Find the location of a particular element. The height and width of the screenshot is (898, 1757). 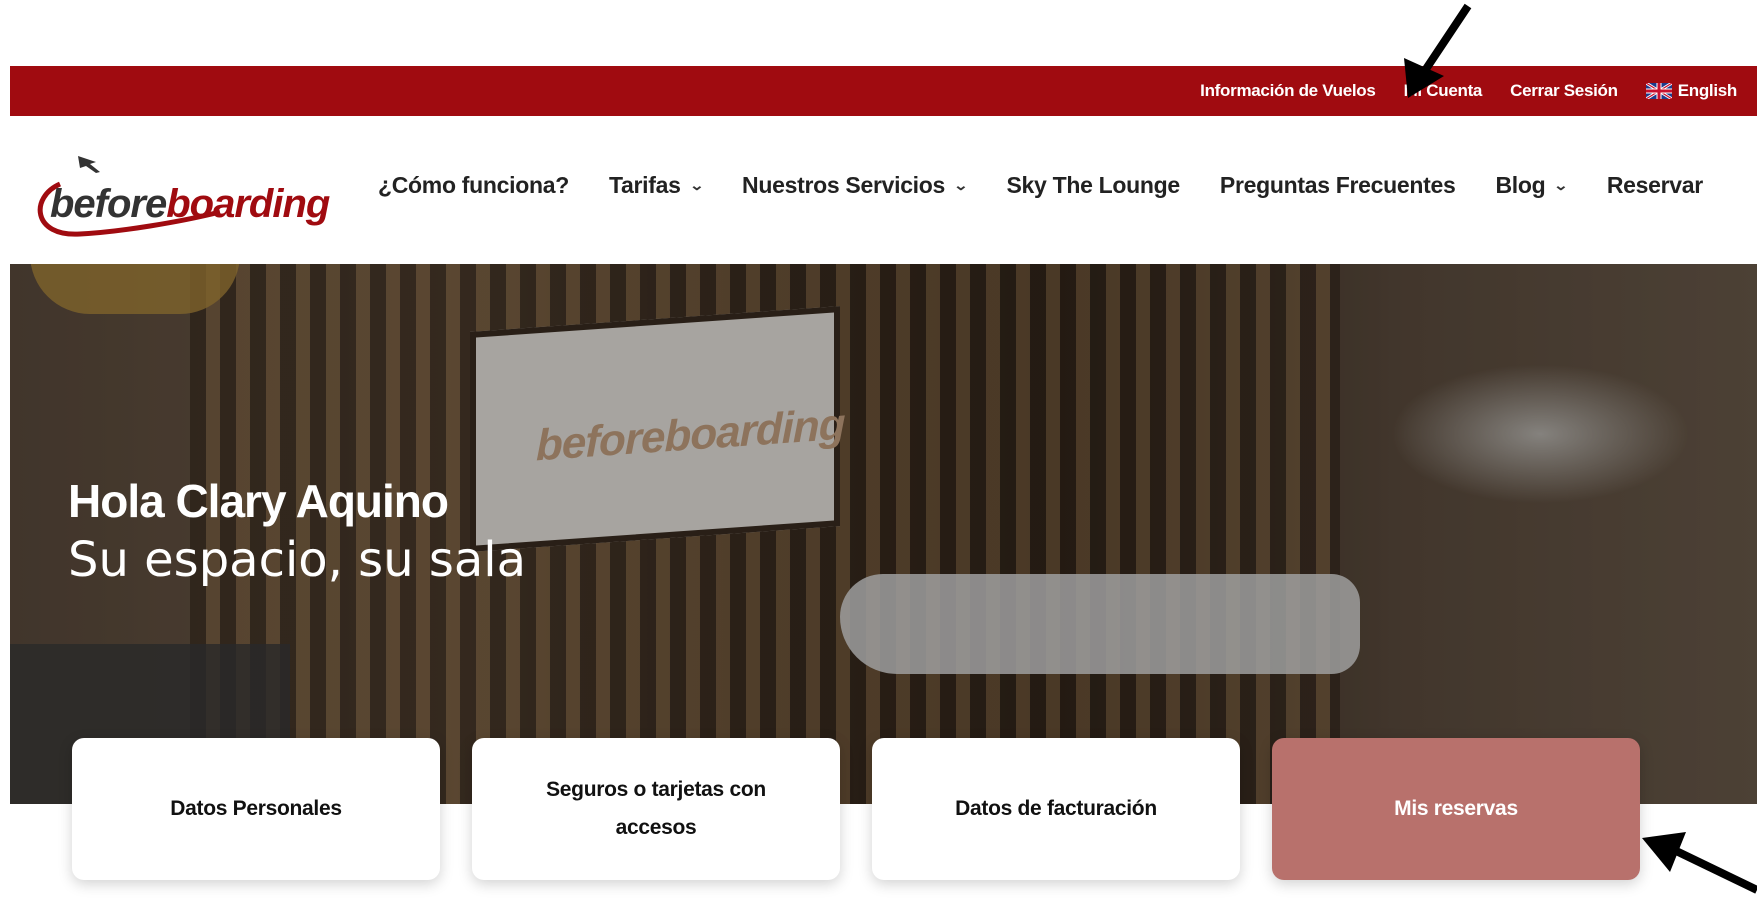

nav-item-reservar: Reservar is located at coordinates (1655, 185).